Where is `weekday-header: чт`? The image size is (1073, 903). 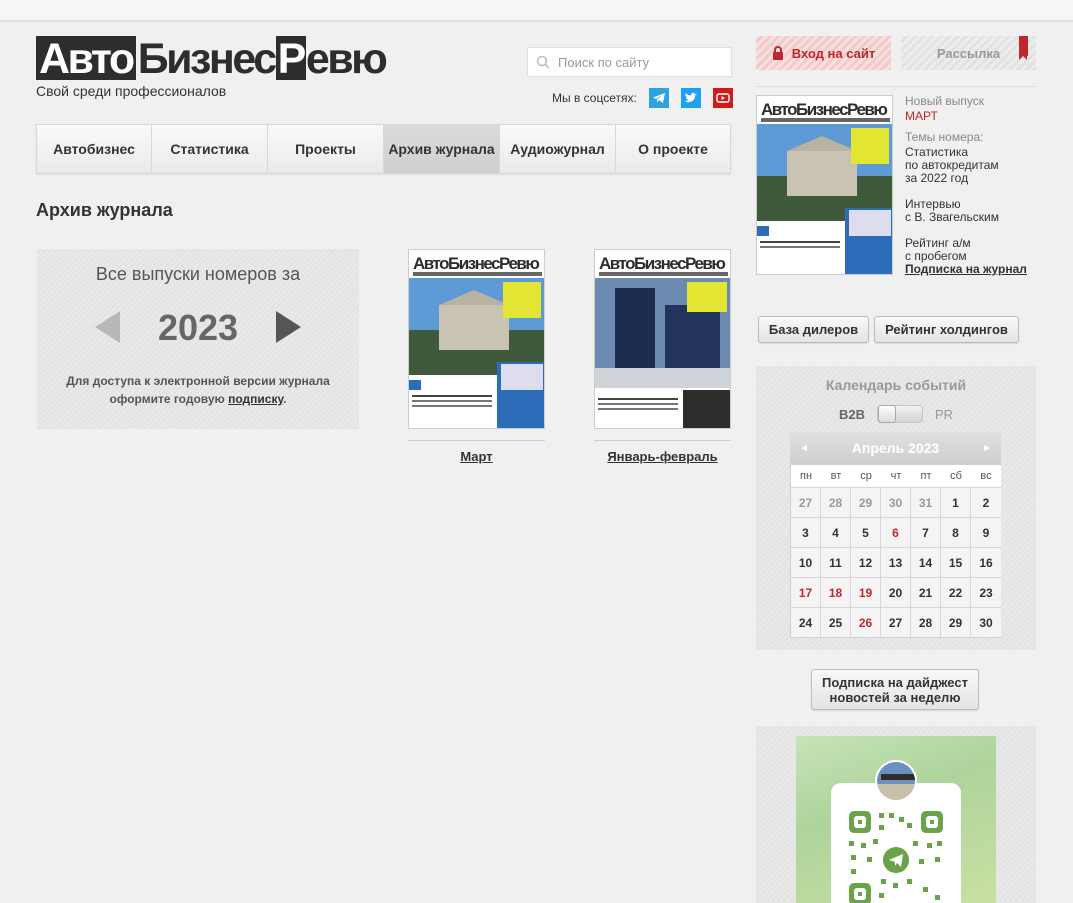 weekday-header: чт is located at coordinates (896, 476).